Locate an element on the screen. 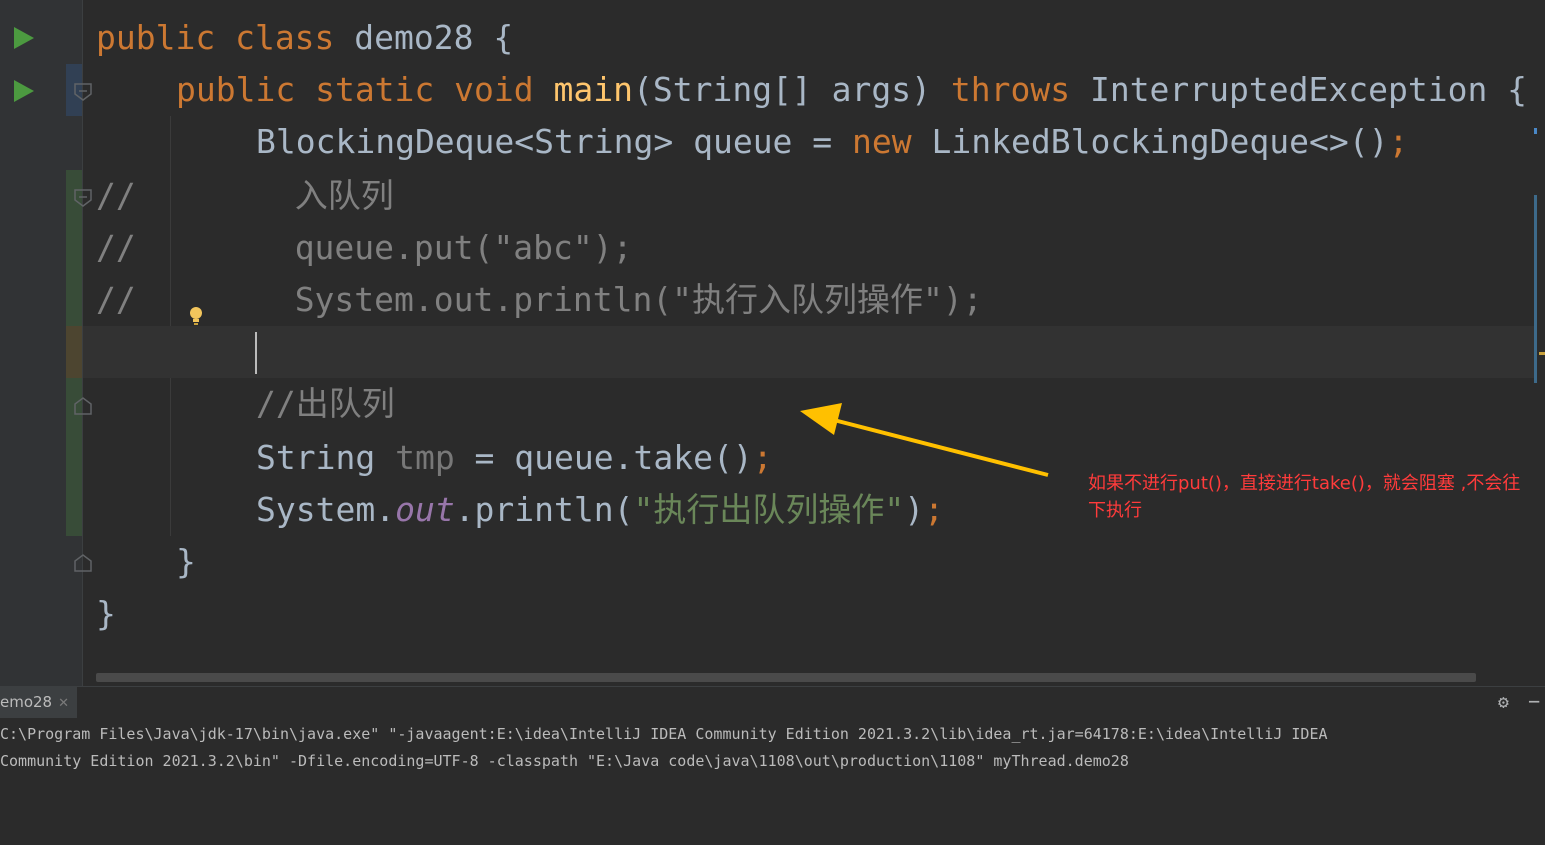 This screenshot has width=1545, height=845. run-class-icon is located at coordinates (24, 38).